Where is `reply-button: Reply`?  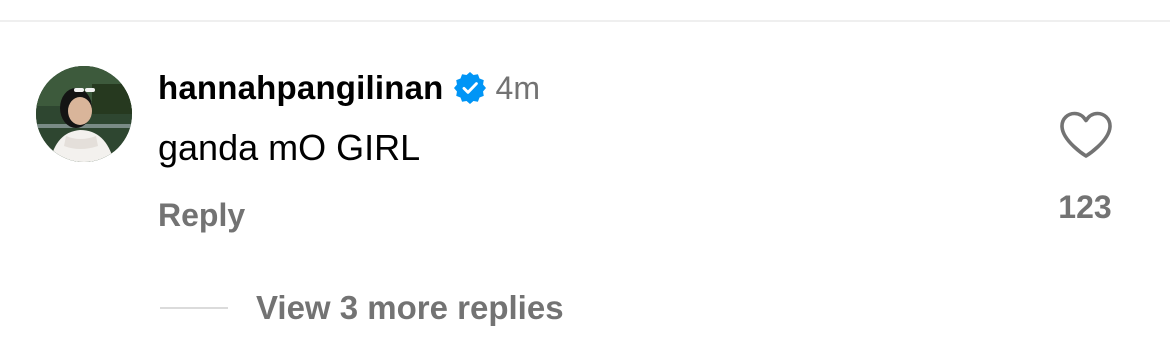
reply-button: Reply is located at coordinates (201, 215).